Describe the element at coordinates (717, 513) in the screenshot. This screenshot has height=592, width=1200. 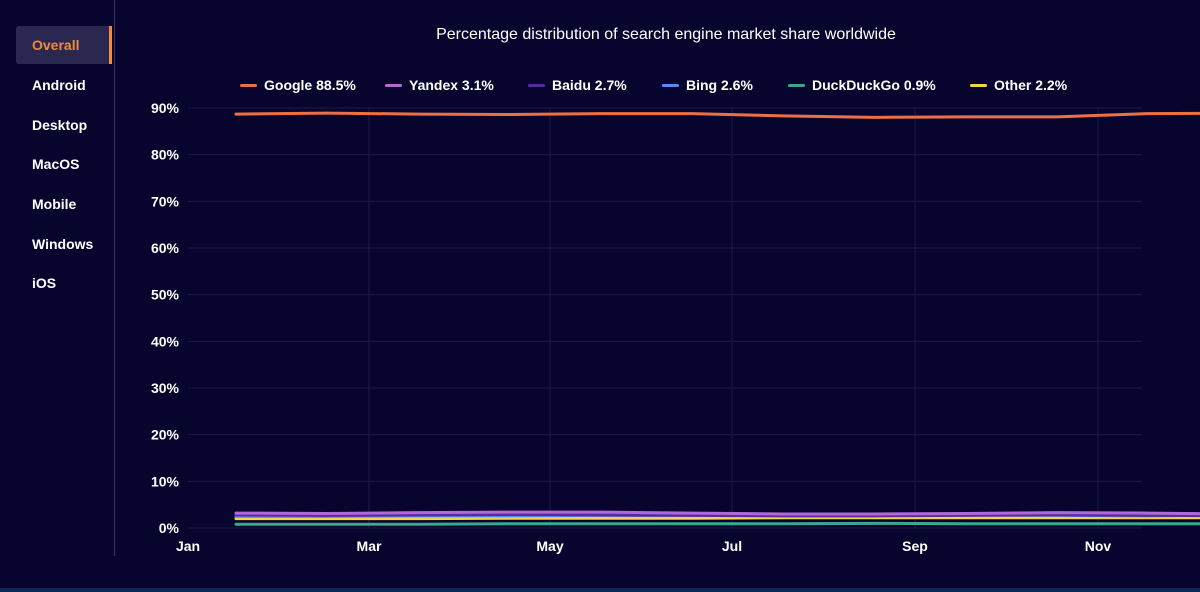
I see `series-line-yandex` at that location.